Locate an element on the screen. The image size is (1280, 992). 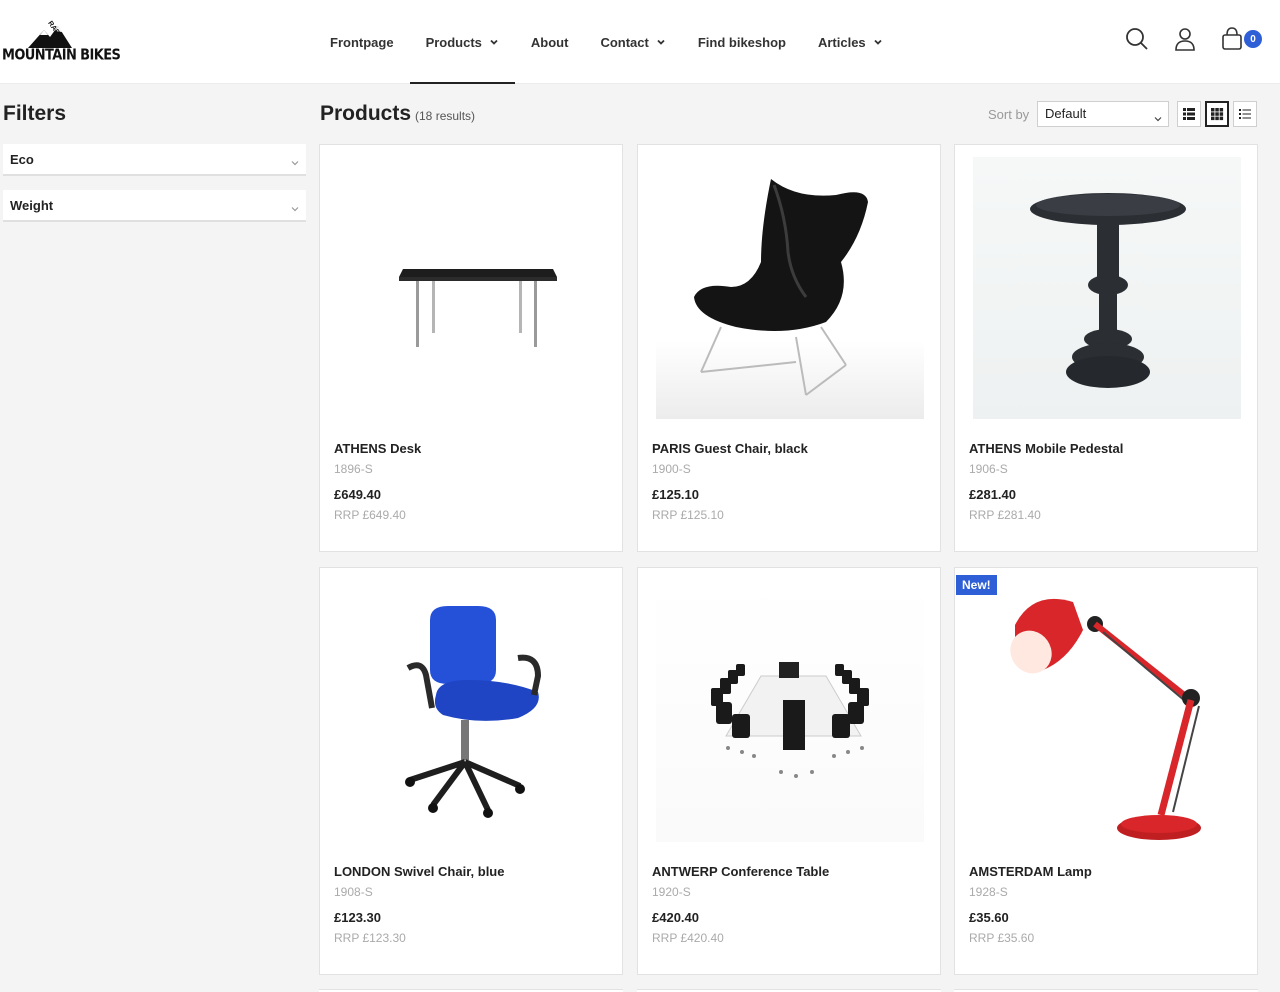
grid-view-button is located at coordinates (1217, 114).